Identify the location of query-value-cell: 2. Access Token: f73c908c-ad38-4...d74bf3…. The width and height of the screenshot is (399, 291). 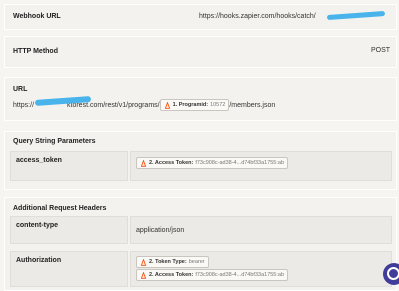
(261, 166).